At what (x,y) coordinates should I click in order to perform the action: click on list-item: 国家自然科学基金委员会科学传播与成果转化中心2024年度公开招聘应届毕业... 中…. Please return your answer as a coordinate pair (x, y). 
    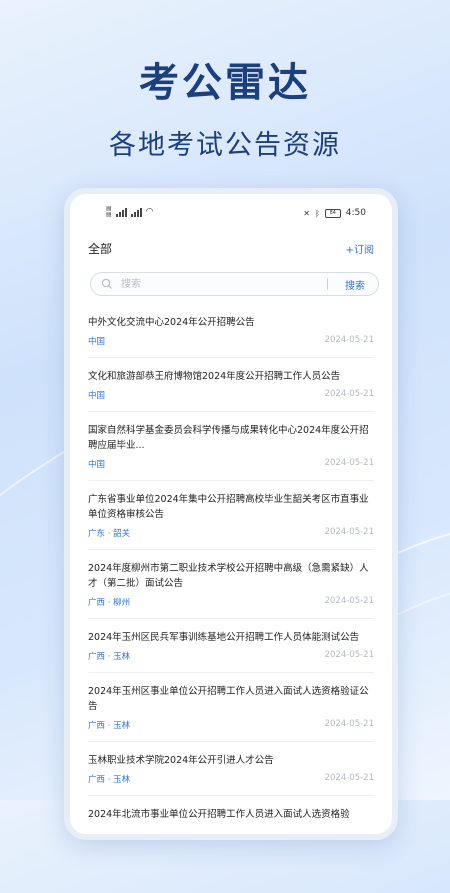
    Looking at the image, I should click on (231, 446).